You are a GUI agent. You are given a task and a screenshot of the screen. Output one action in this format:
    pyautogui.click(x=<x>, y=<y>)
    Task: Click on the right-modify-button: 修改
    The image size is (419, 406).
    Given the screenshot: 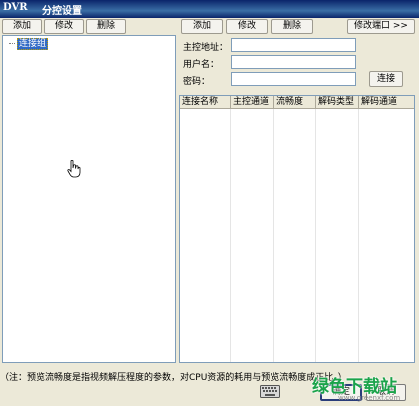 What is the action you would take?
    pyautogui.click(x=247, y=26)
    